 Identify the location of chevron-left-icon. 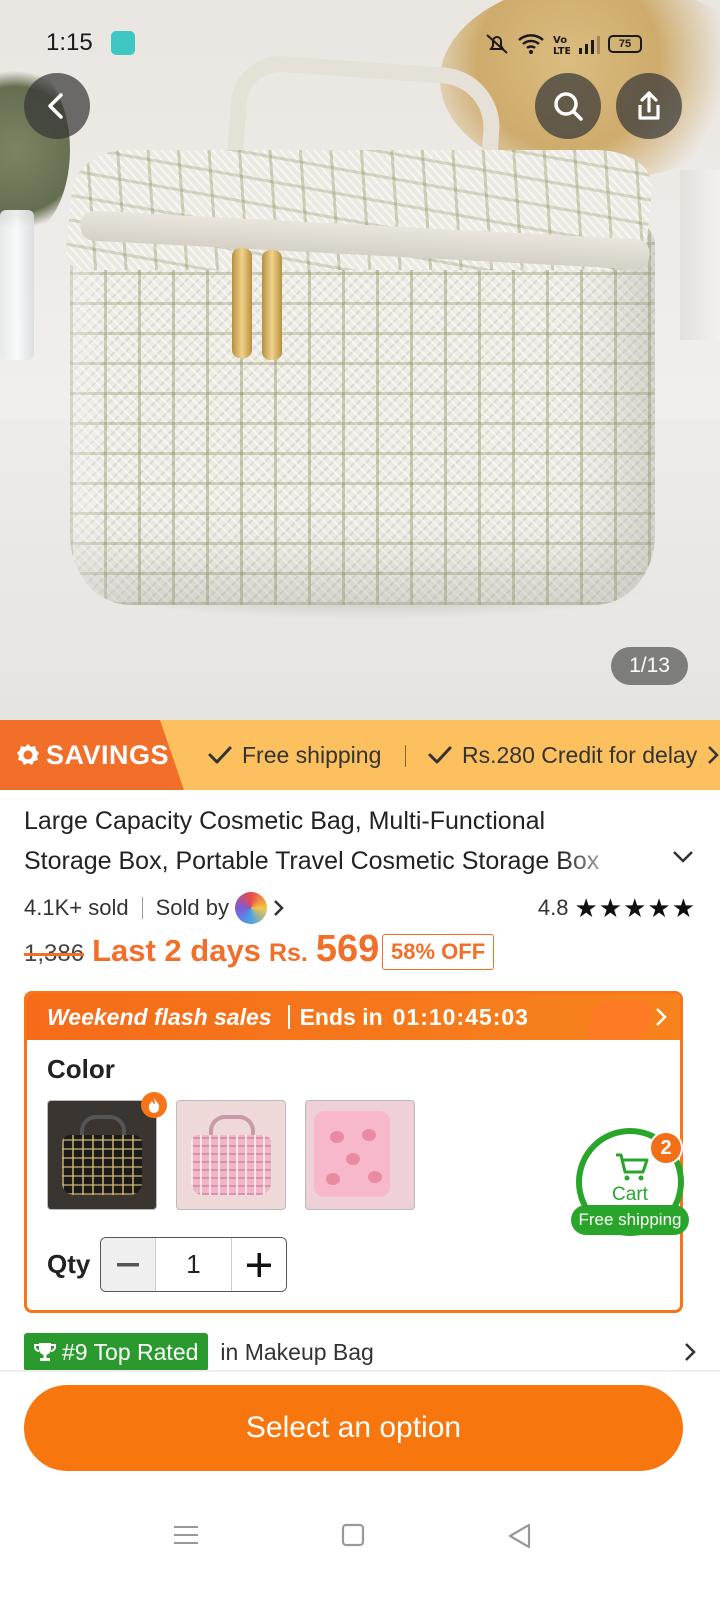
(55, 106).